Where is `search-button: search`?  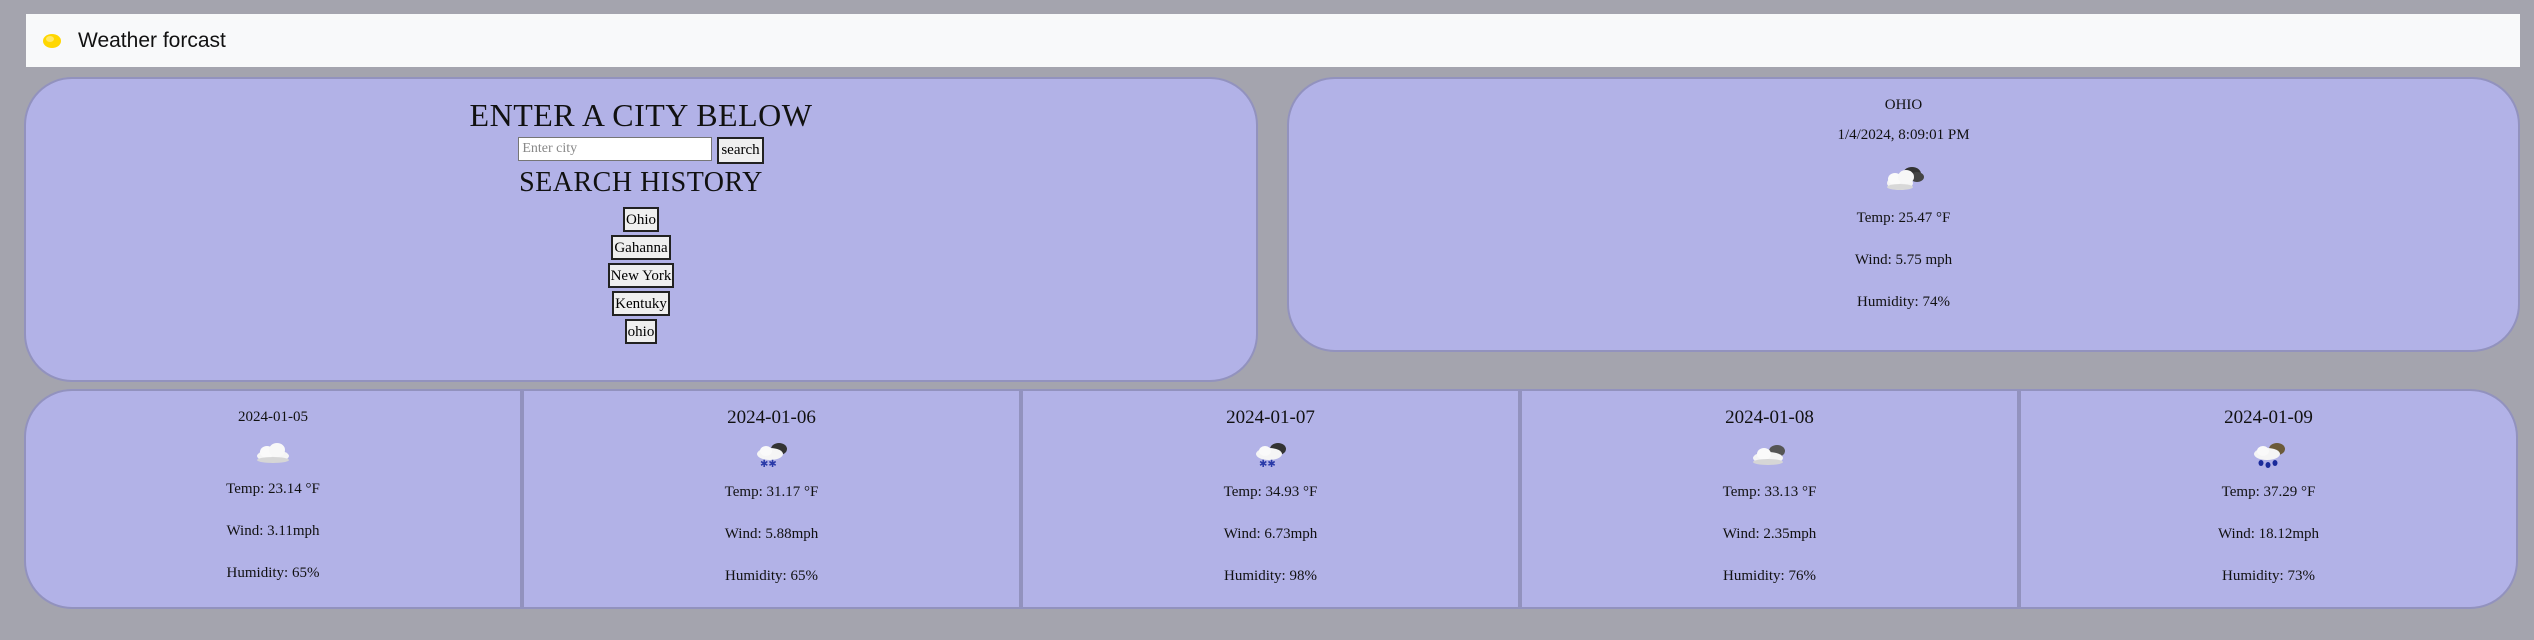 search-button: search is located at coordinates (740, 150).